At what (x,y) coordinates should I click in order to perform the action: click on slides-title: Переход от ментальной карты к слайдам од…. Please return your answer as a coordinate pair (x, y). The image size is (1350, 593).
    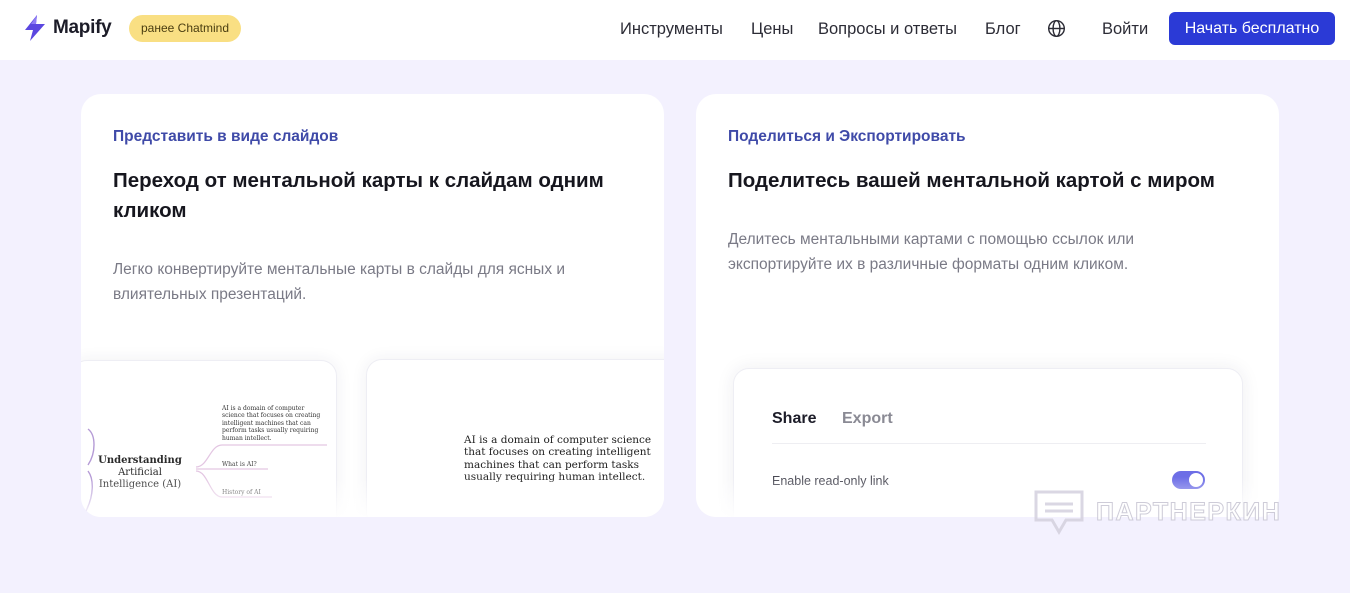
    Looking at the image, I should click on (358, 195).